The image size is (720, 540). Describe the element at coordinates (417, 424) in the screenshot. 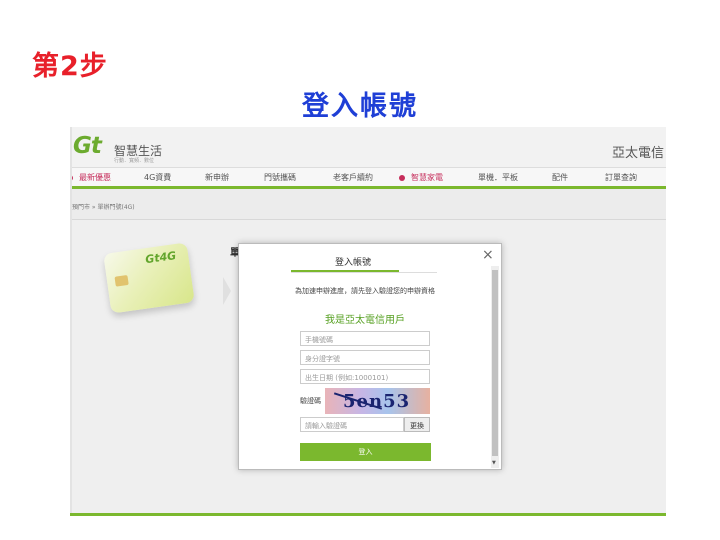

I see `refresh-captcha-button: 更換` at that location.